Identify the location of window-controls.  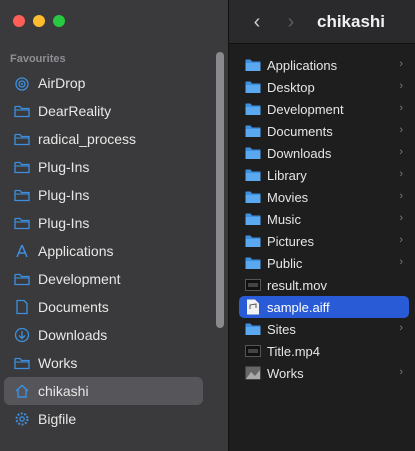
(39, 21).